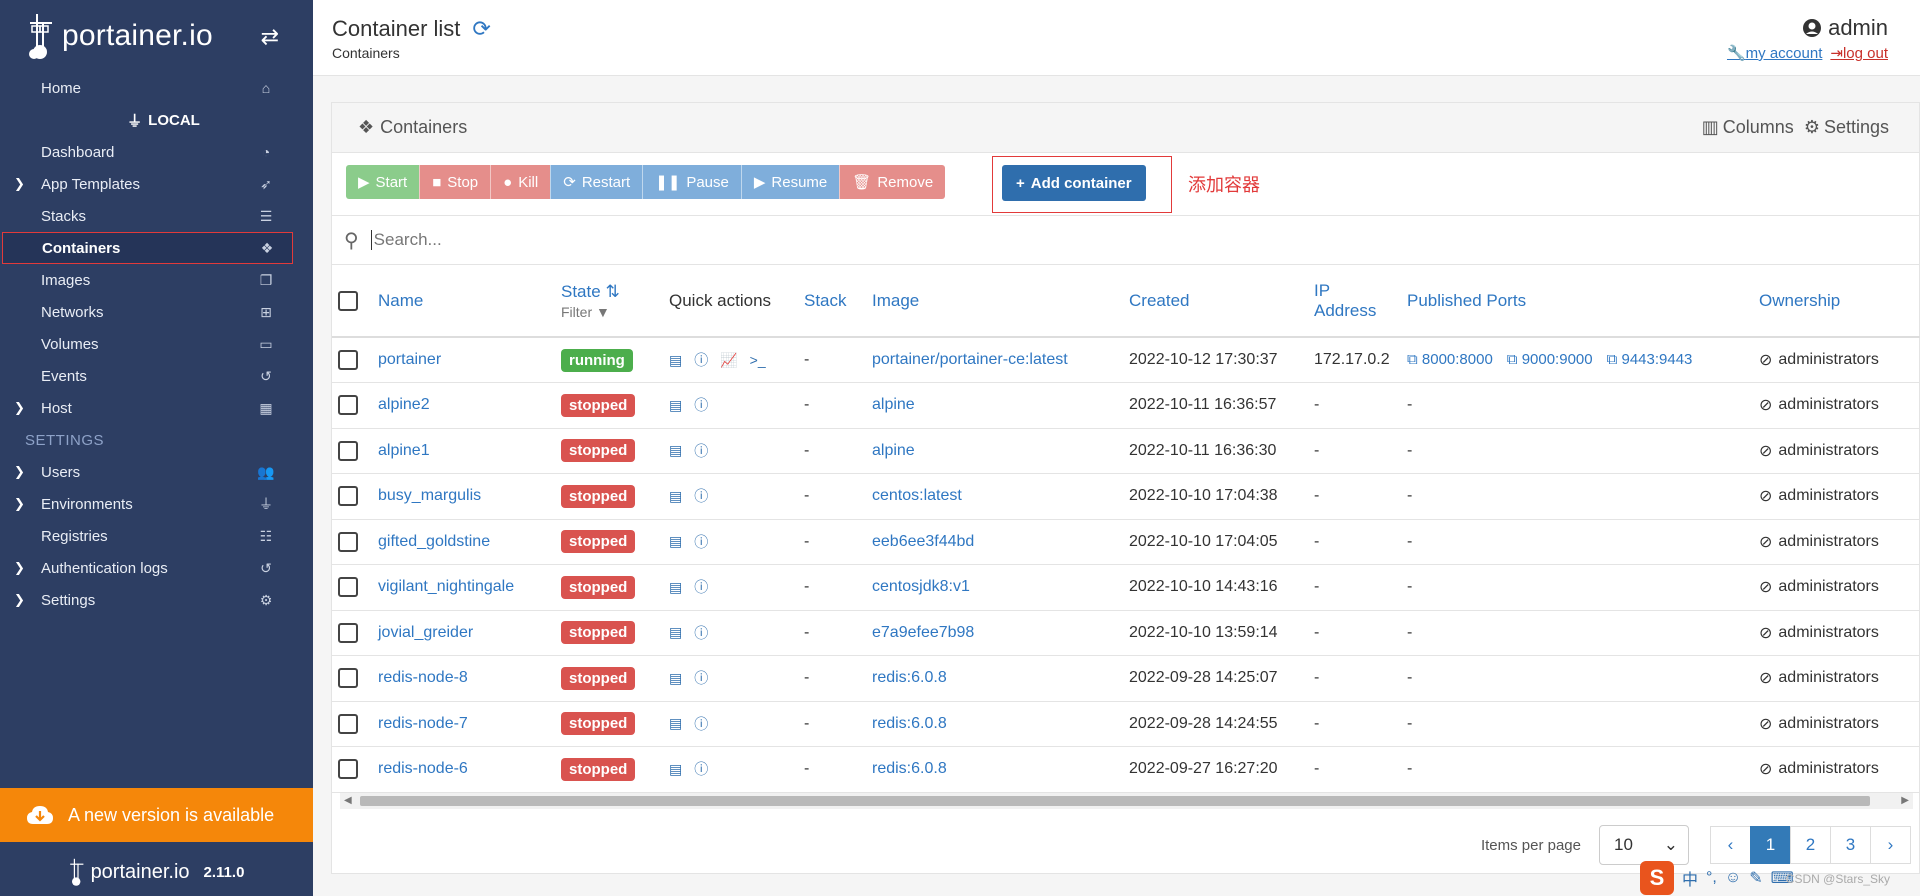 The height and width of the screenshot is (896, 1920). Describe the element at coordinates (429, 495) in the screenshot. I see `container-name-link: busy_margulis` at that location.